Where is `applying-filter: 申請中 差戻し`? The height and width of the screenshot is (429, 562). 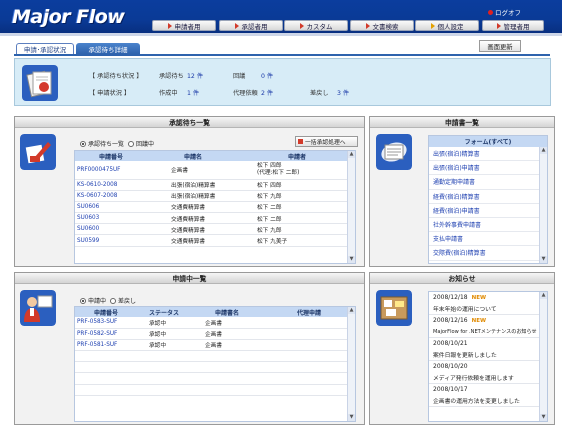 applying-filter: 申請中 差戻し is located at coordinates (108, 300).